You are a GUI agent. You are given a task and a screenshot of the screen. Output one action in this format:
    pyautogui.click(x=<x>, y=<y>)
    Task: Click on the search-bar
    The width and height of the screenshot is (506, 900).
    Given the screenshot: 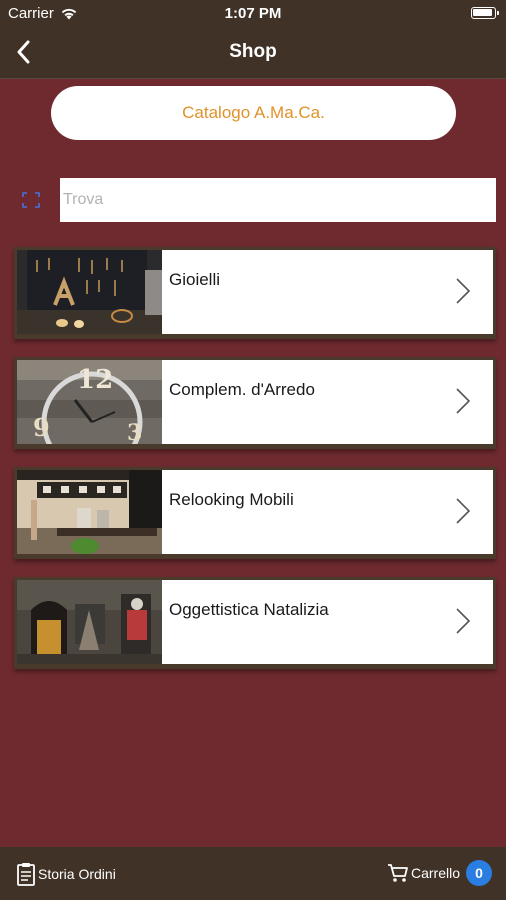 What is the action you would take?
    pyautogui.click(x=253, y=200)
    